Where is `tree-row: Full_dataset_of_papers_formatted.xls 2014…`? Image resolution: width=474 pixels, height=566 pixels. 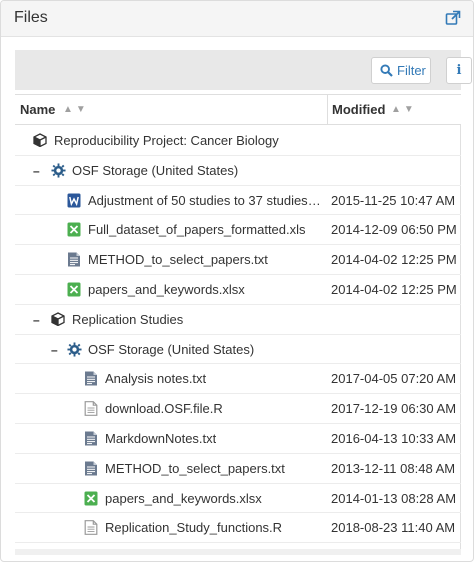
tree-row: Full_dataset_of_papers_formatted.xls 2014… is located at coordinates (238, 230).